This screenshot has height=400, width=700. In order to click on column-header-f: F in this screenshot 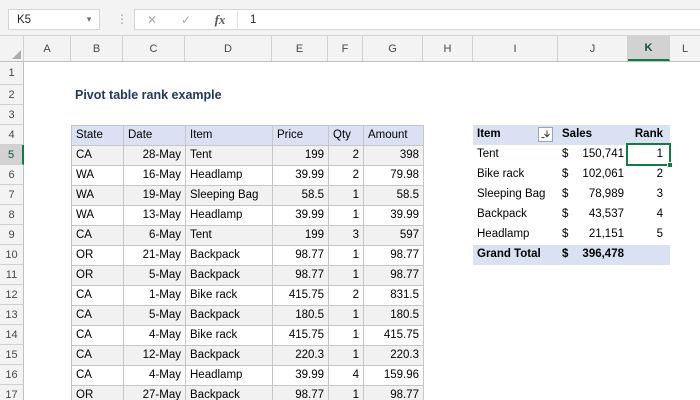, I will do `click(345, 48)`.